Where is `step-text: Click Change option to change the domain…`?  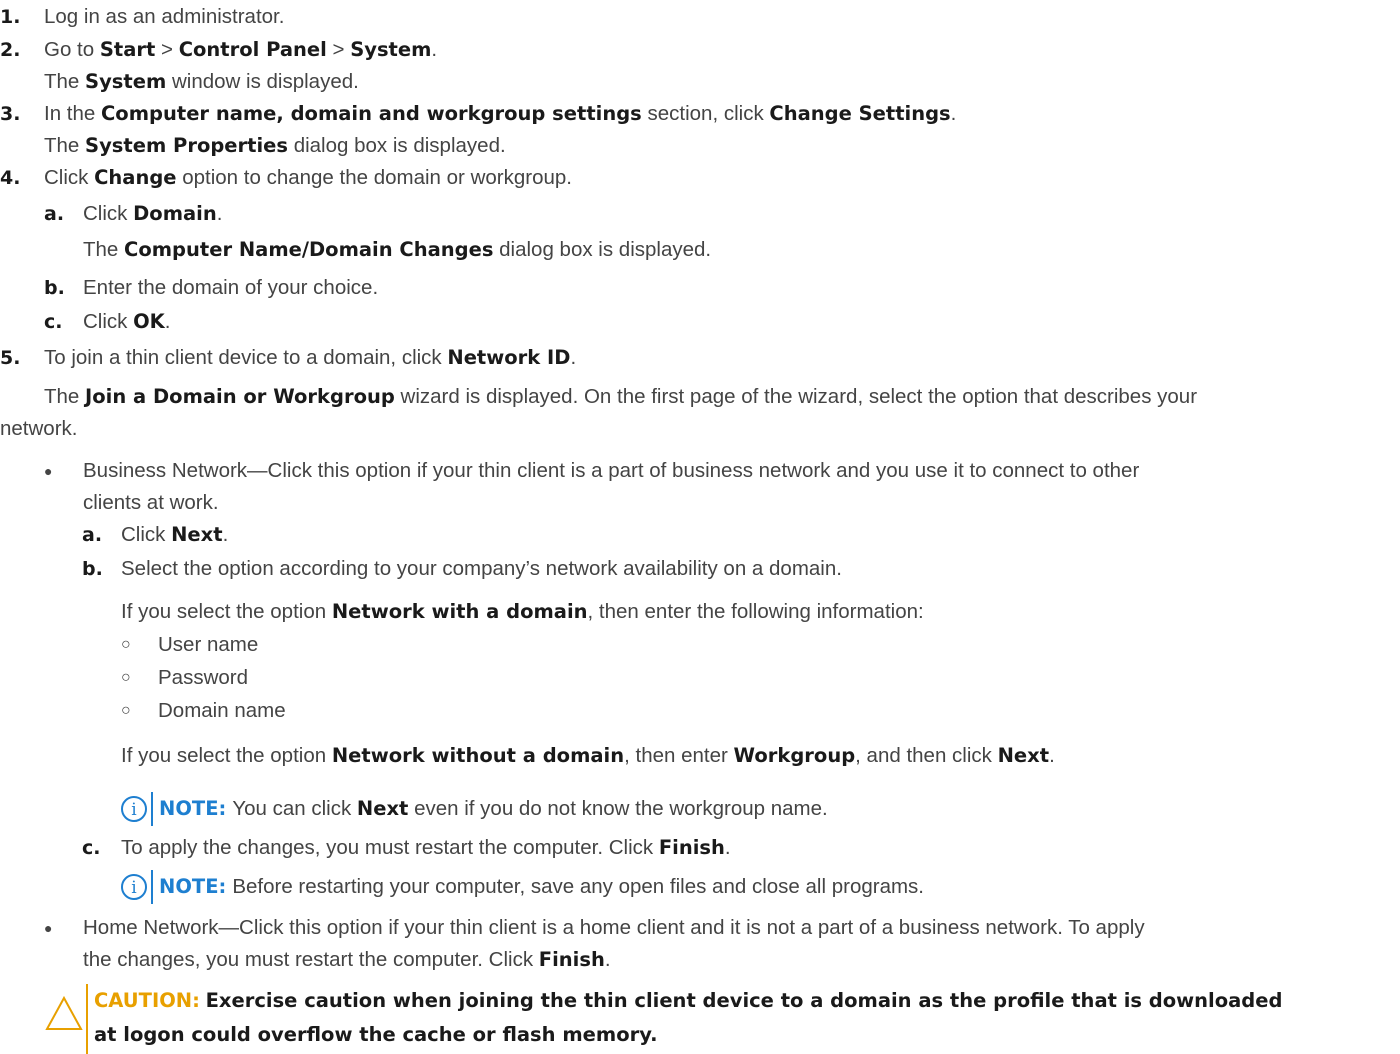
step-text: Click Change option to change the domain… is located at coordinates (308, 177).